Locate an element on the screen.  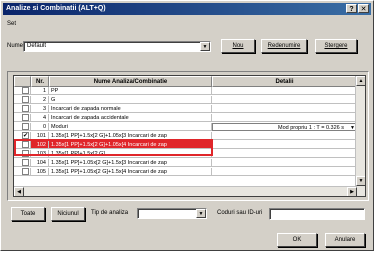
table-row: 4 Incarcari de zapada accidentale is located at coordinates (185, 118).